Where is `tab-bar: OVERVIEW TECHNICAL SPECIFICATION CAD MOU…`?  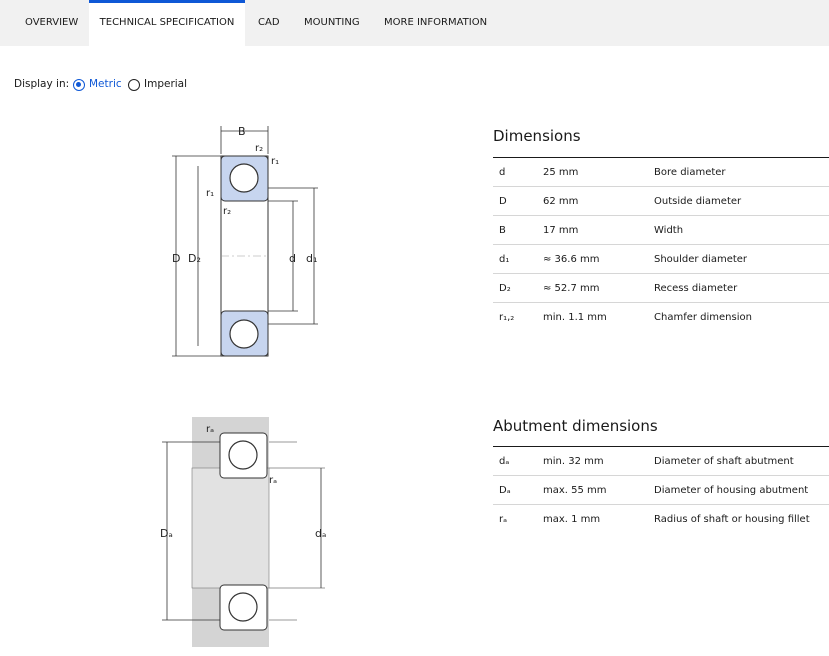
tab-bar: OVERVIEW TECHNICAL SPECIFICATION CAD MOU… is located at coordinates (414, 23).